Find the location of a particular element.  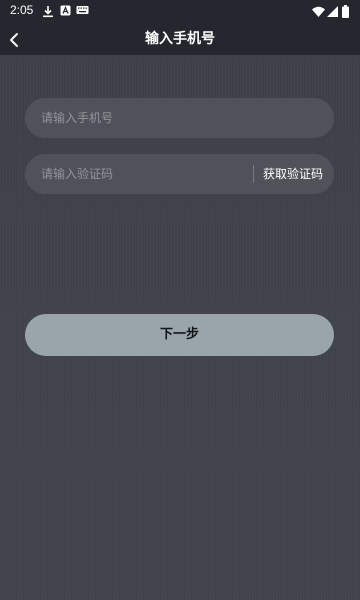

page-title: 输入手机号 is located at coordinates (180, 39).